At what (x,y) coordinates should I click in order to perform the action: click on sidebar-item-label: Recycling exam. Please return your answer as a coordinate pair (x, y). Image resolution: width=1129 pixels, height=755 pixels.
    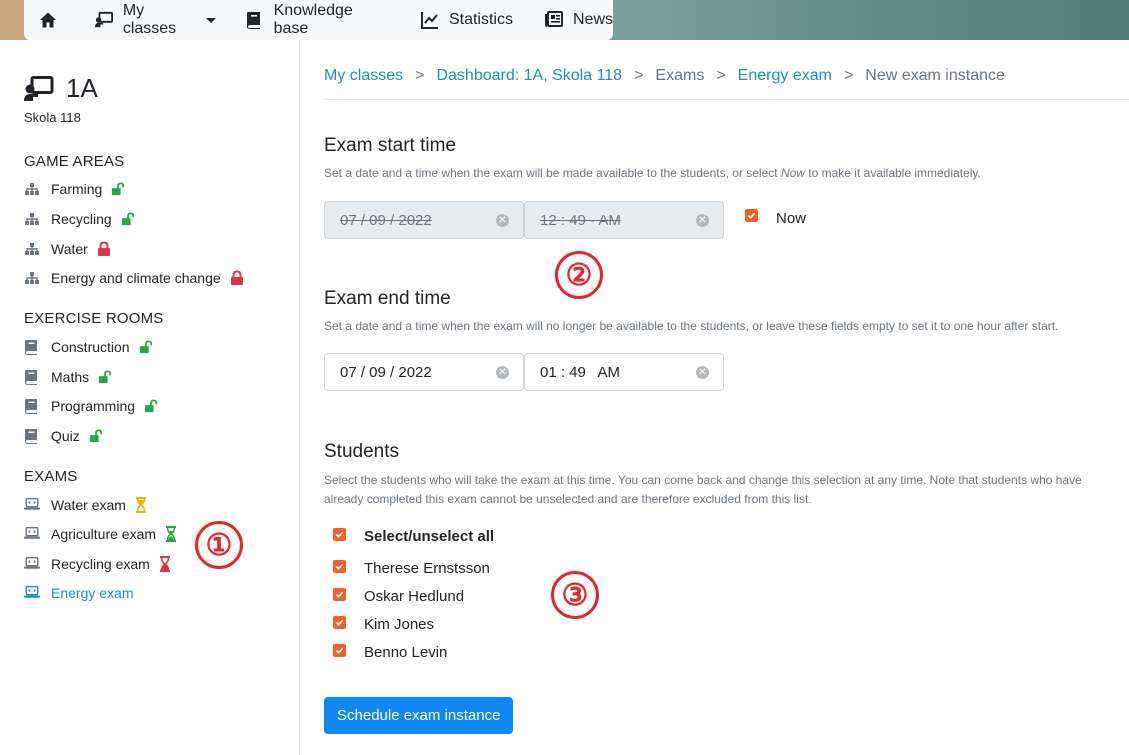
    Looking at the image, I should click on (100, 564).